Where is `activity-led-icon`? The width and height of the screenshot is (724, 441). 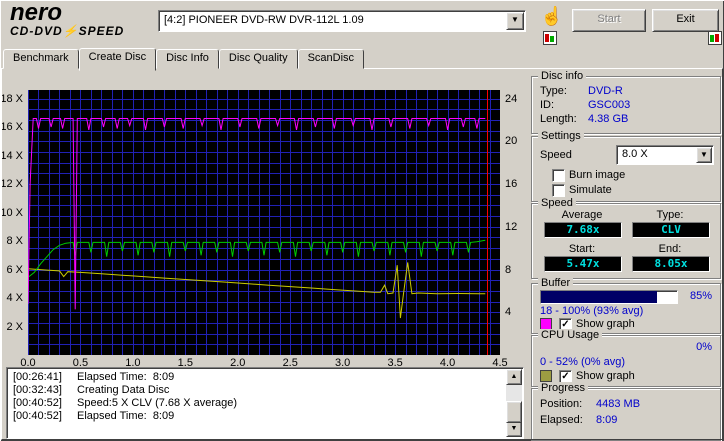
activity-led-icon is located at coordinates (550, 38).